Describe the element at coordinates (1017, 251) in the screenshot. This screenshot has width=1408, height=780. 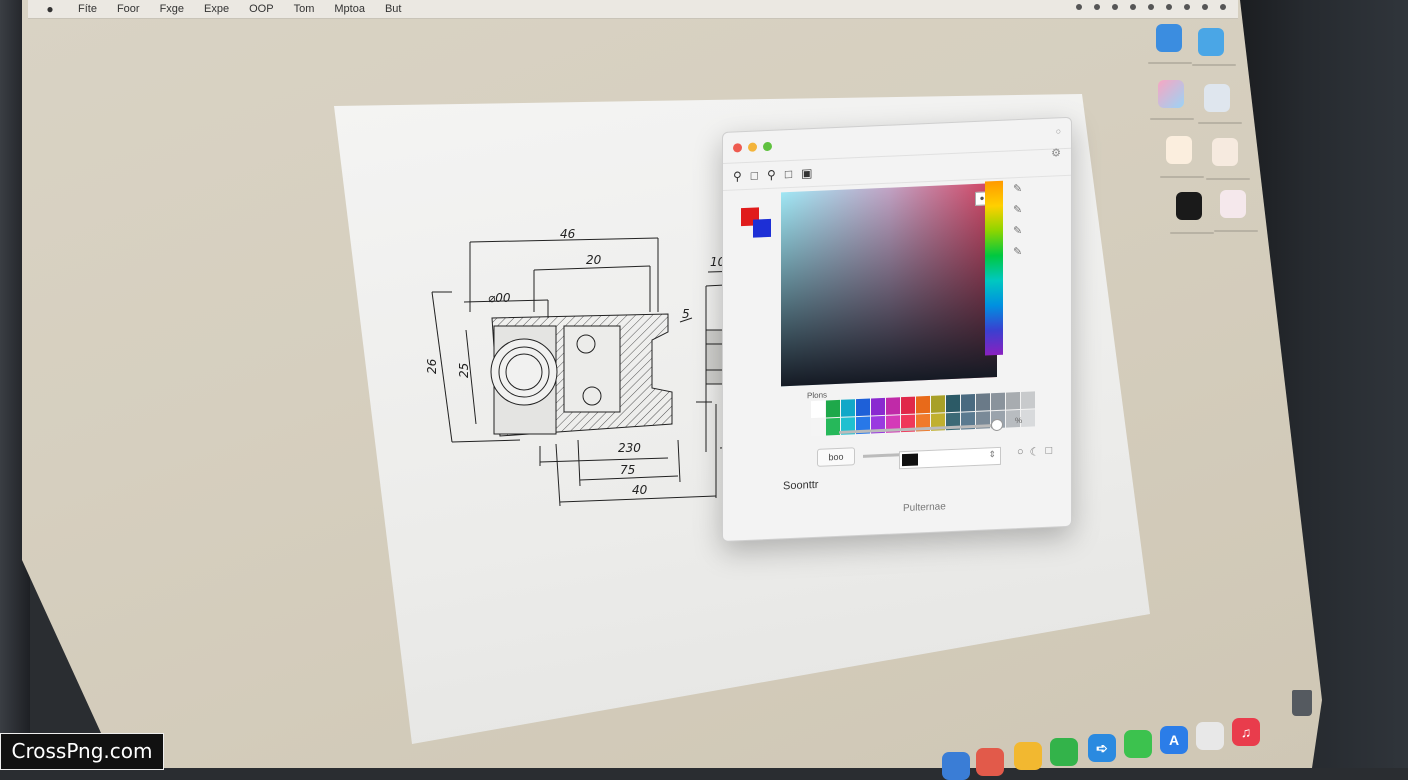
I see `marker-icon: ✎` at that location.